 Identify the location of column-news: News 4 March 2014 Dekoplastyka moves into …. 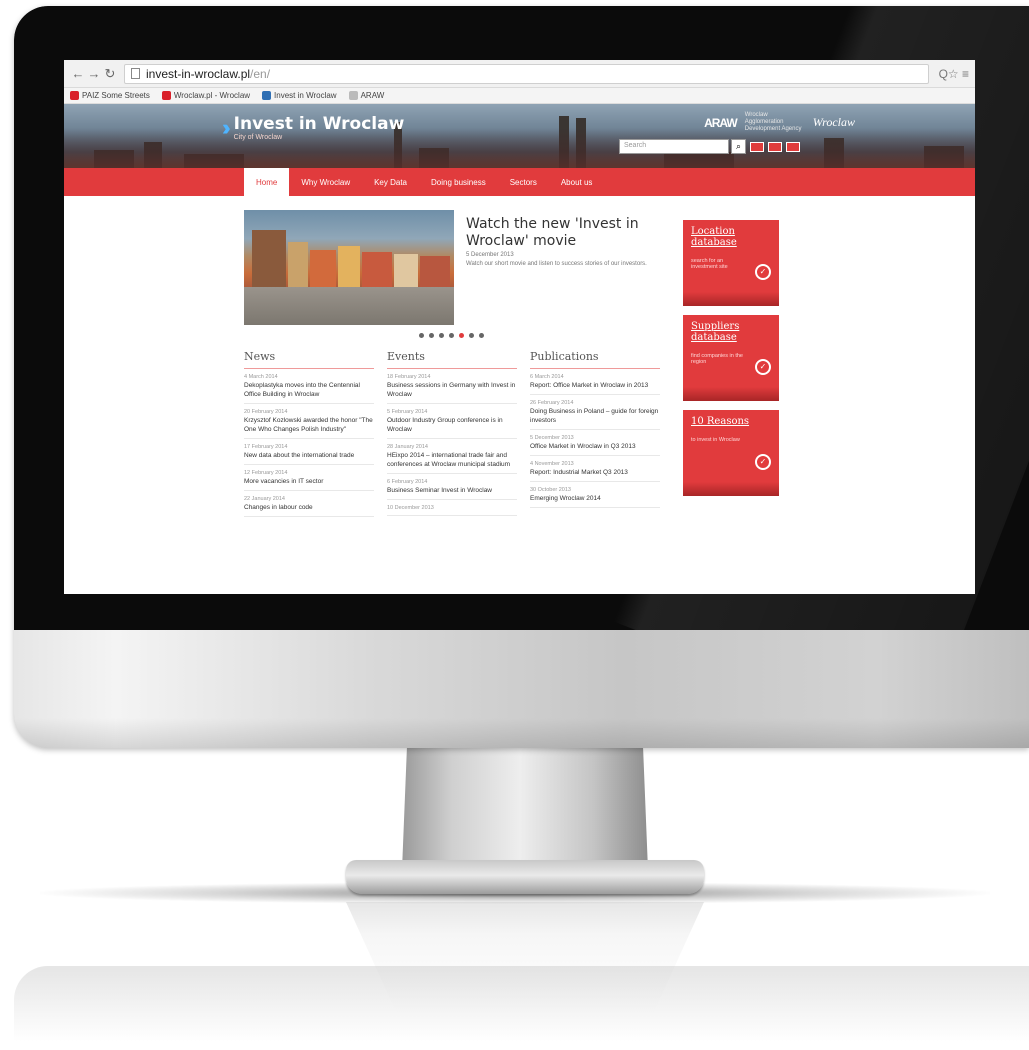
(309, 433).